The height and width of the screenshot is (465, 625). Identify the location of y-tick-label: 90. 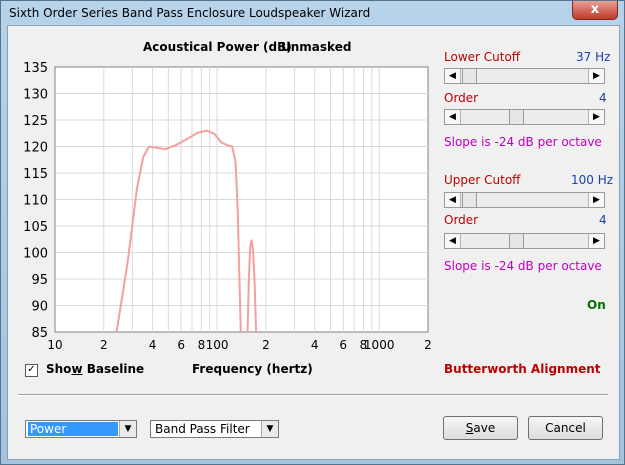
(39, 307).